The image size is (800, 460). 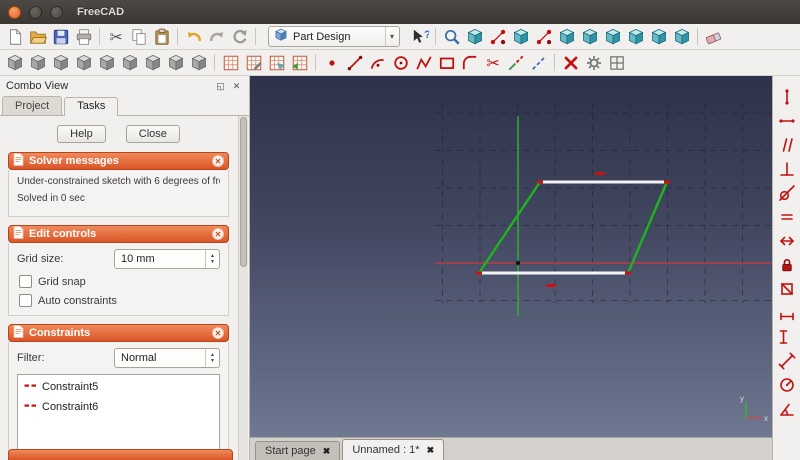 What do you see at coordinates (276, 62) in the screenshot?
I see `sketch-map-icon` at bounding box center [276, 62].